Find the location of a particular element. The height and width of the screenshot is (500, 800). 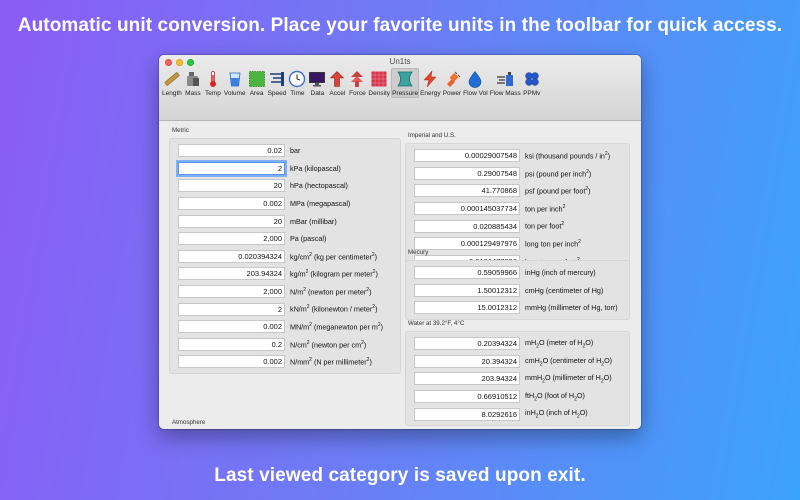

toolbar-item-power: Power is located at coordinates (452, 83).